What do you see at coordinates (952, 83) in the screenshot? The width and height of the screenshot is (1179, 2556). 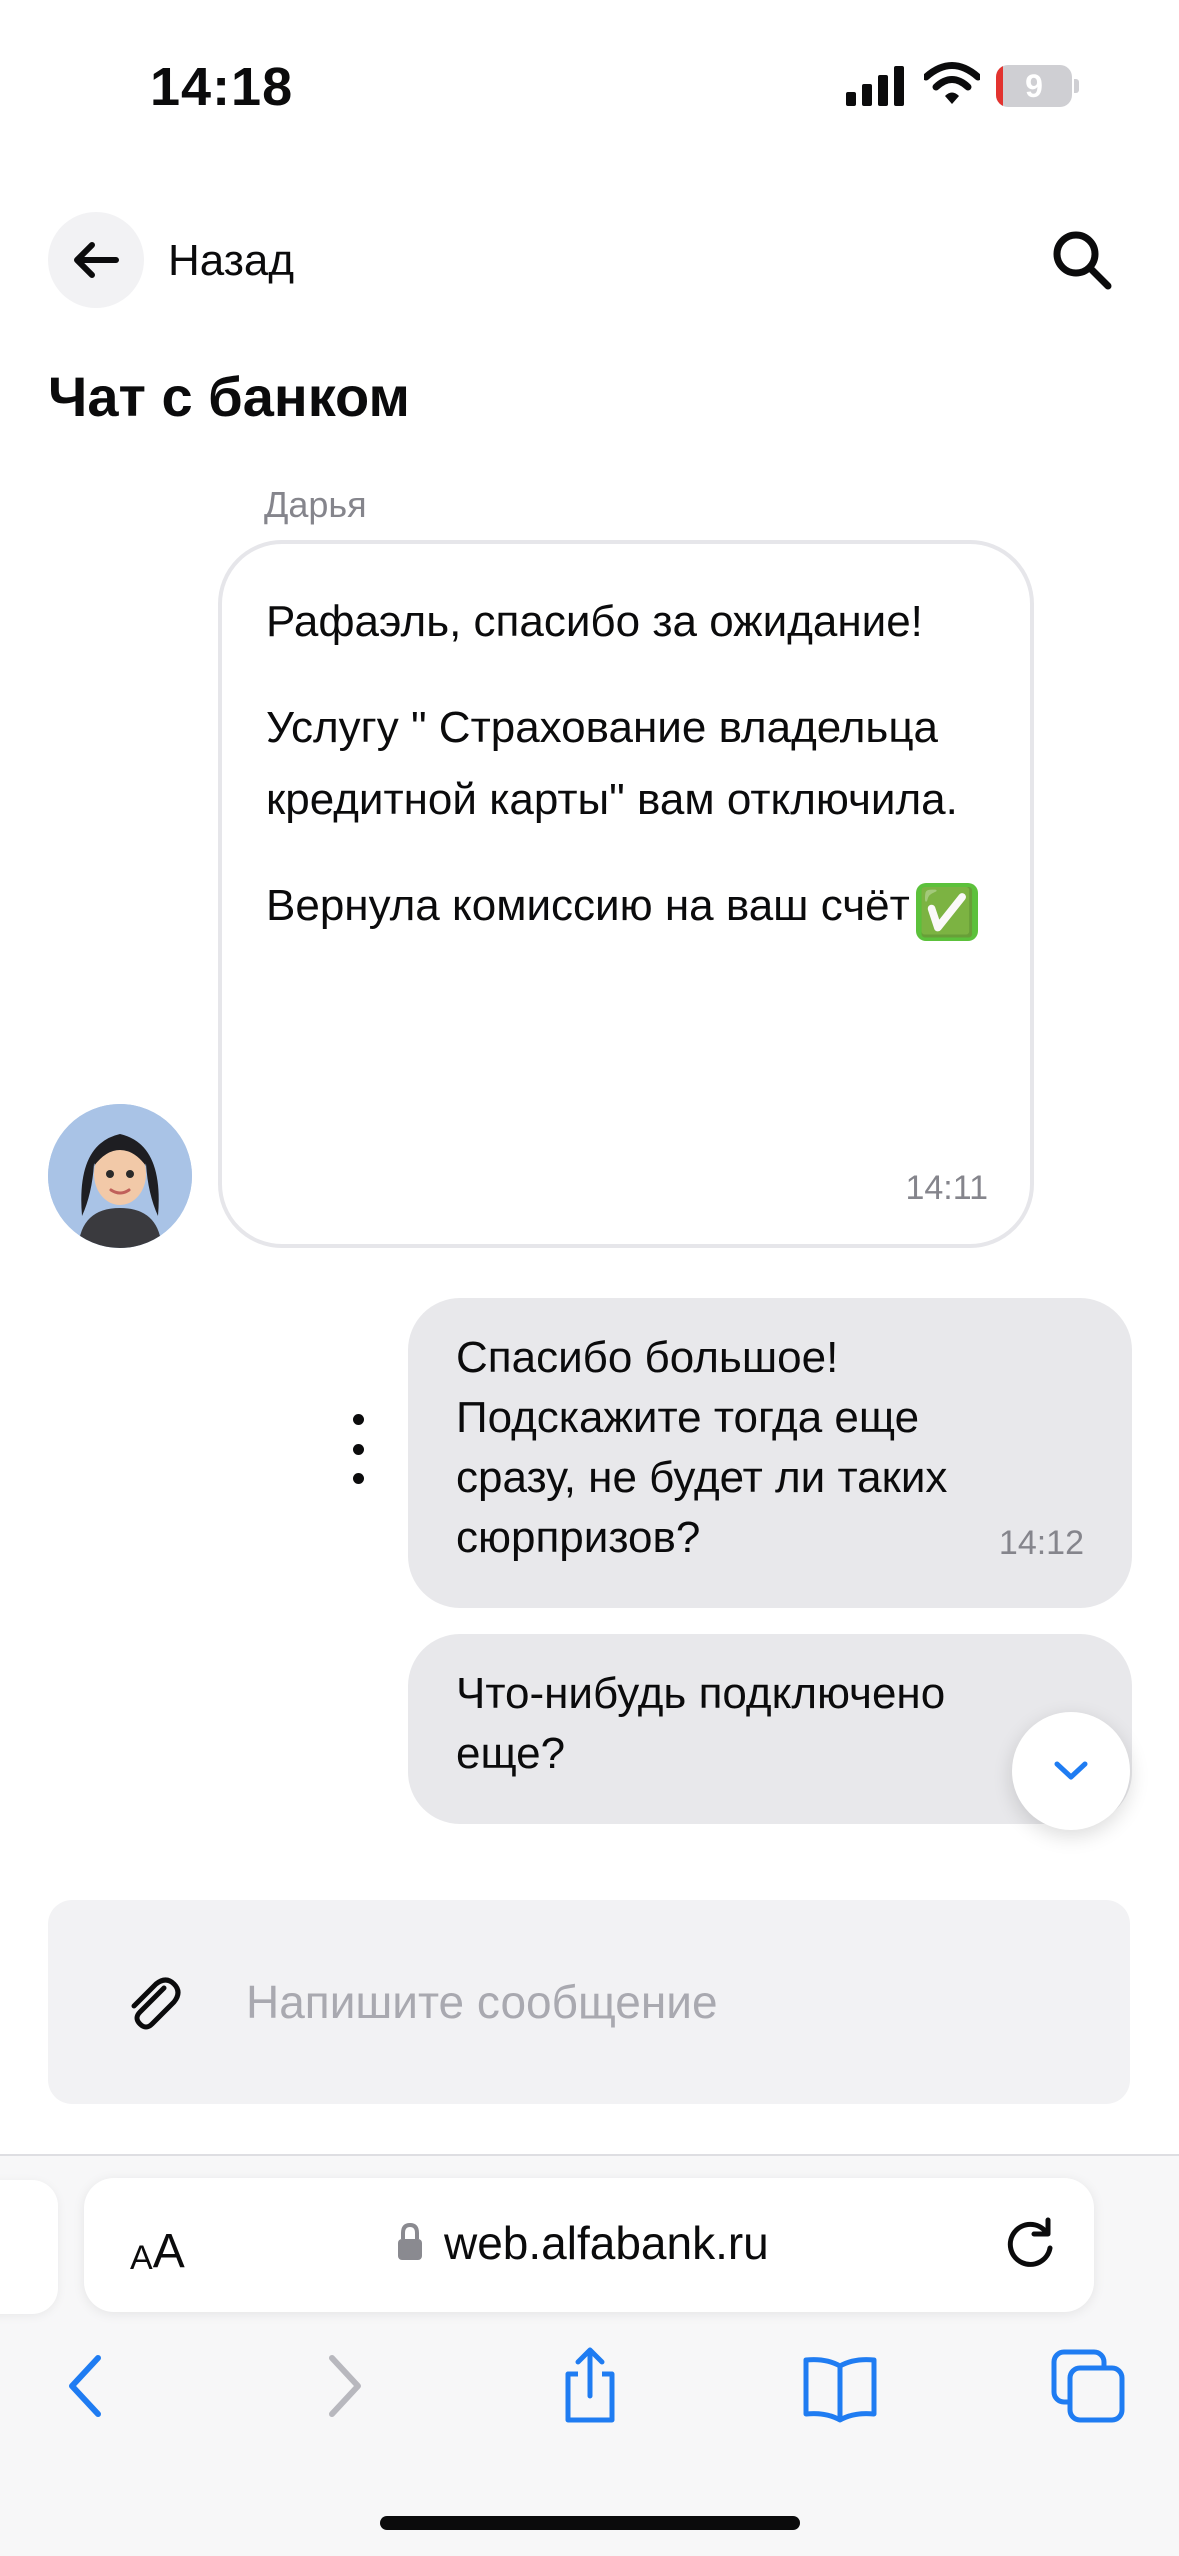 I see `wifi-icon` at bounding box center [952, 83].